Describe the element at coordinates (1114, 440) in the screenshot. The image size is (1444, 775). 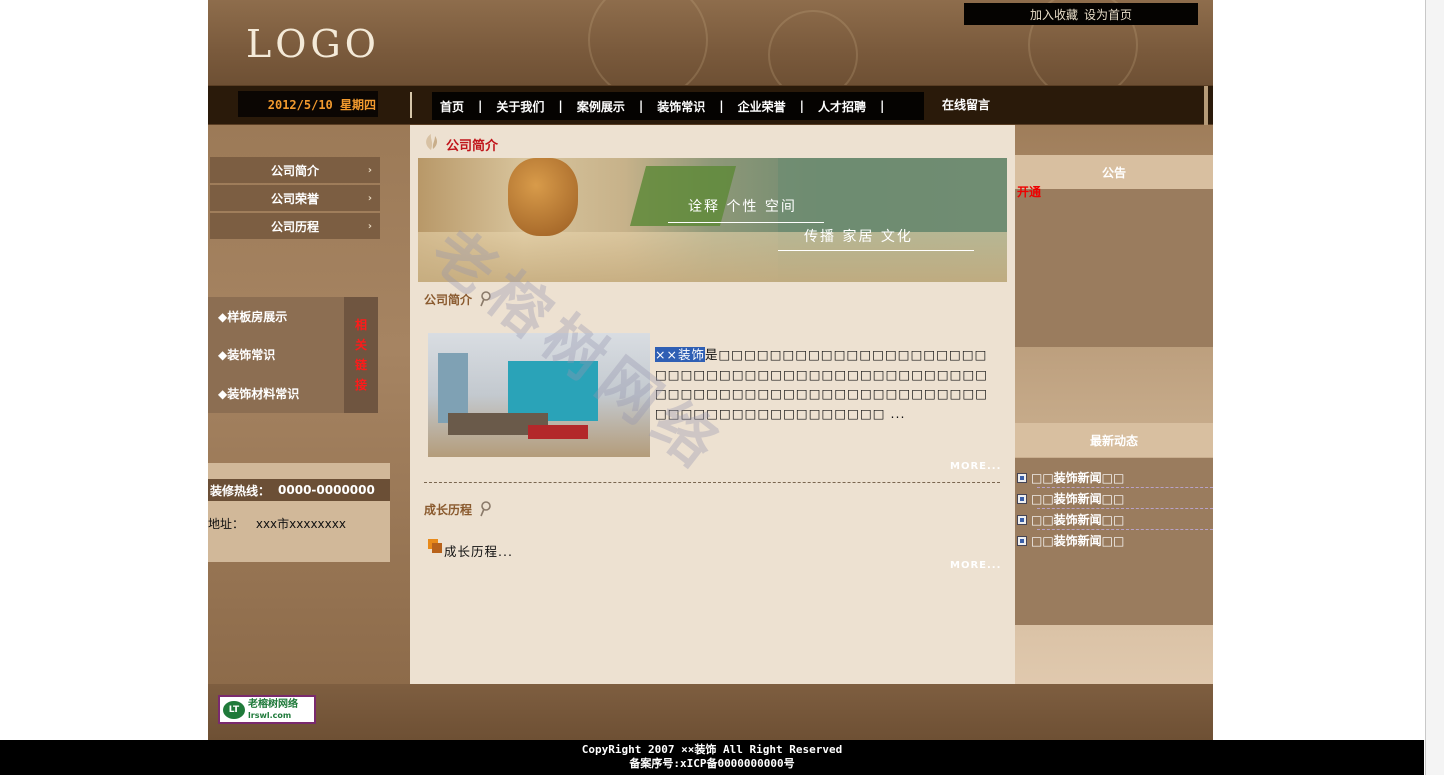
I see `news-header: 最新动态` at that location.